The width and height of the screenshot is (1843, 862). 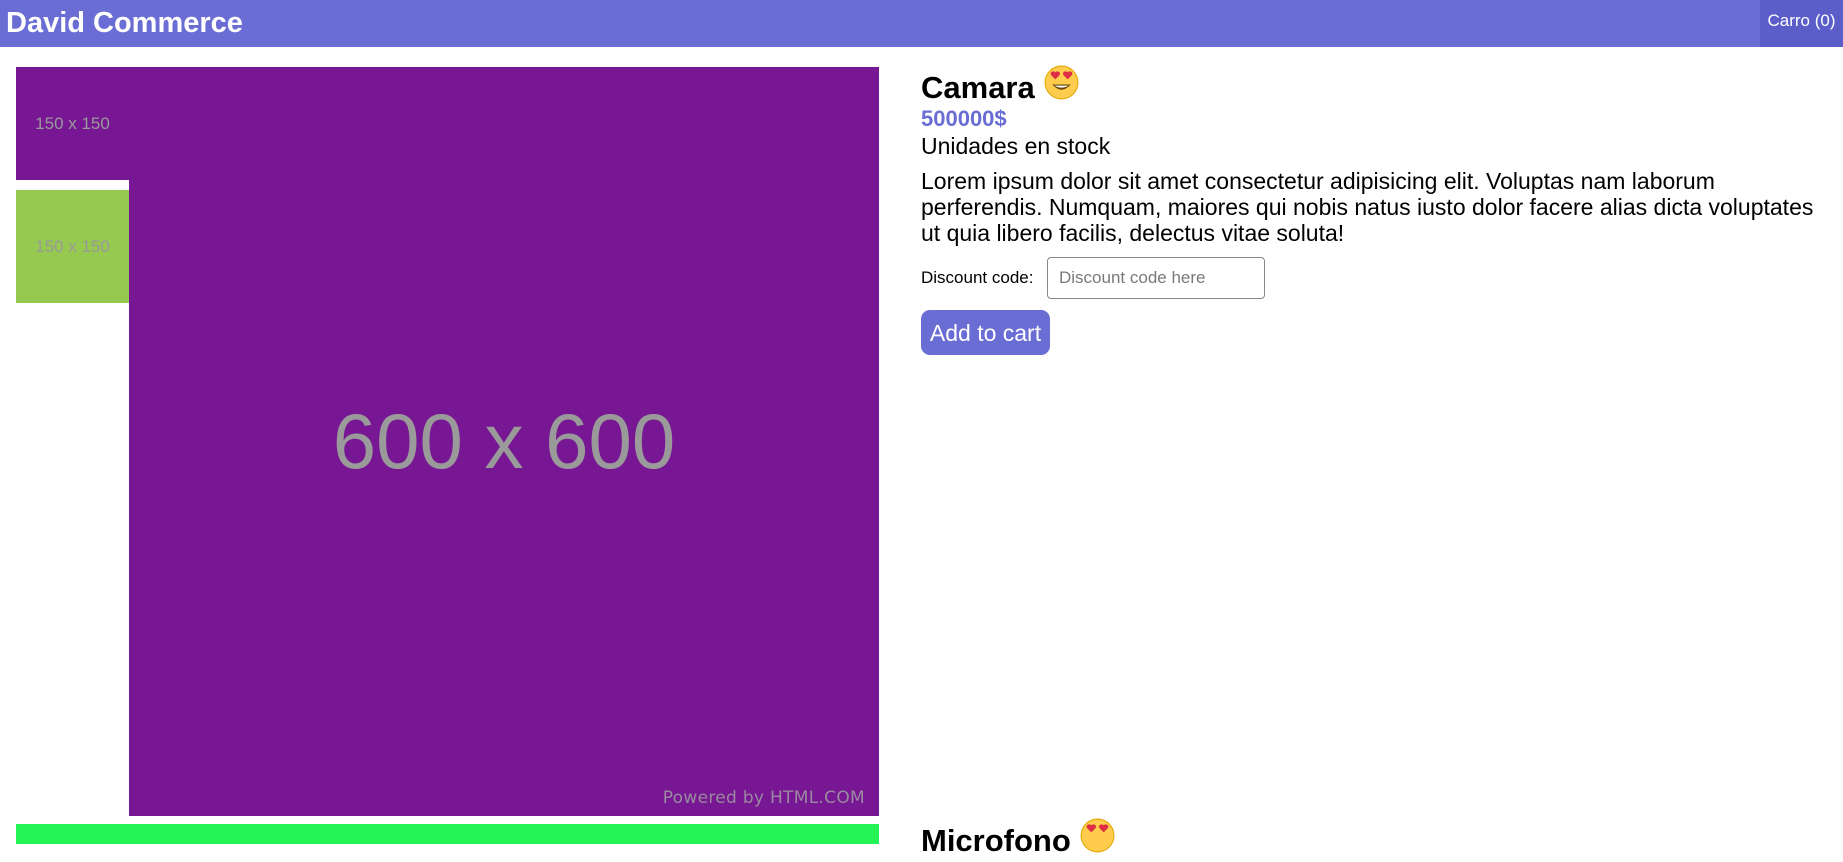 I want to click on thumbnail-2: 150 x 150, so click(x=72, y=246).